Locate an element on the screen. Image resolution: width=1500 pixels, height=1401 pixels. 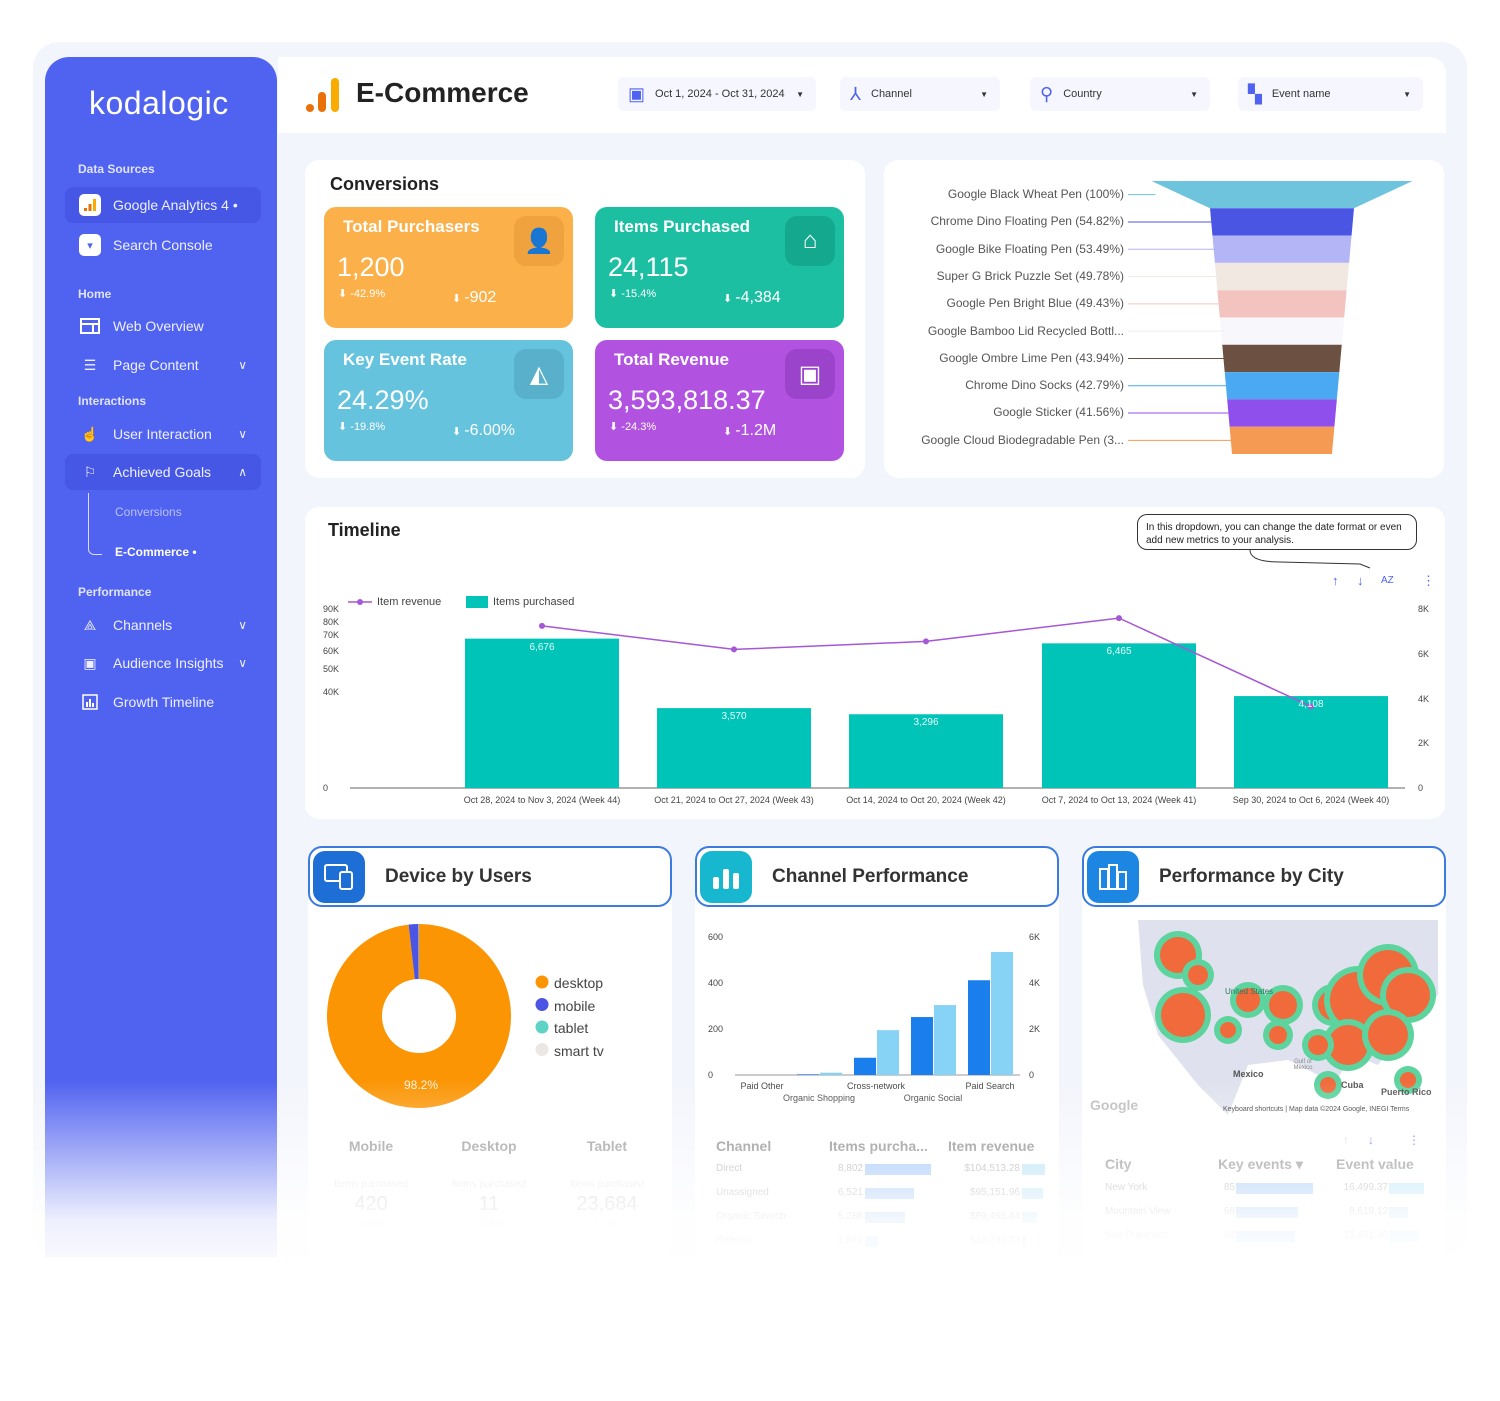
bar-value-label: 6,465 is located at coordinates (1119, 652).